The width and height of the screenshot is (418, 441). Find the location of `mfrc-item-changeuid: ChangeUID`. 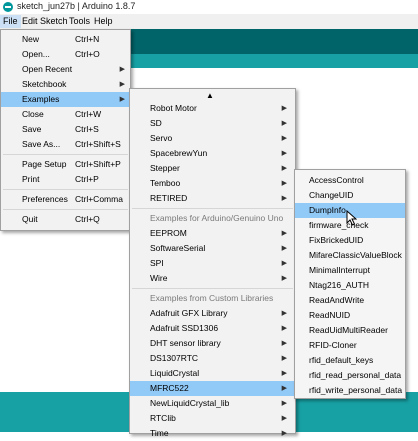

mfrc-item-changeuid: ChangeUID is located at coordinates (350, 195).